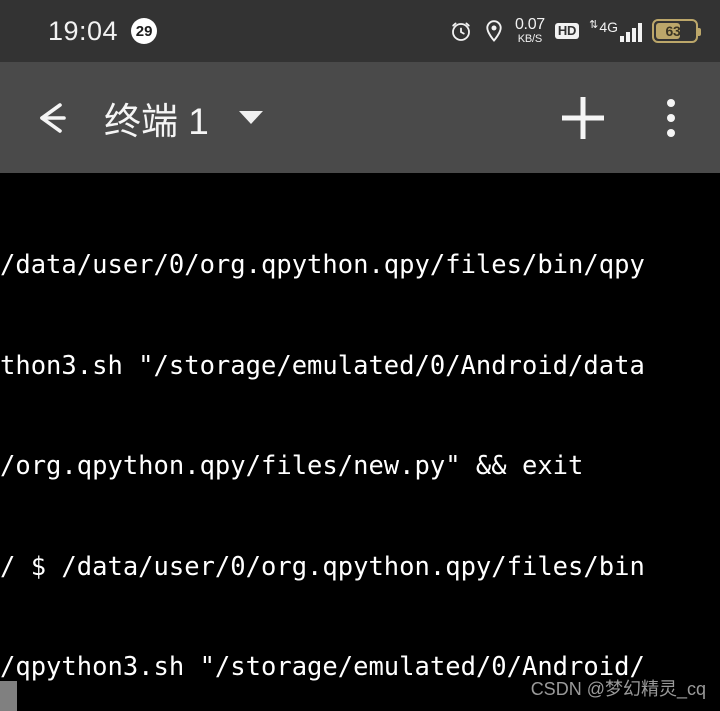 The width and height of the screenshot is (720, 711). What do you see at coordinates (292, 466) in the screenshot?
I see `terminal-line: /org.qpython.qpy/files/new.py" && exit` at bounding box center [292, 466].